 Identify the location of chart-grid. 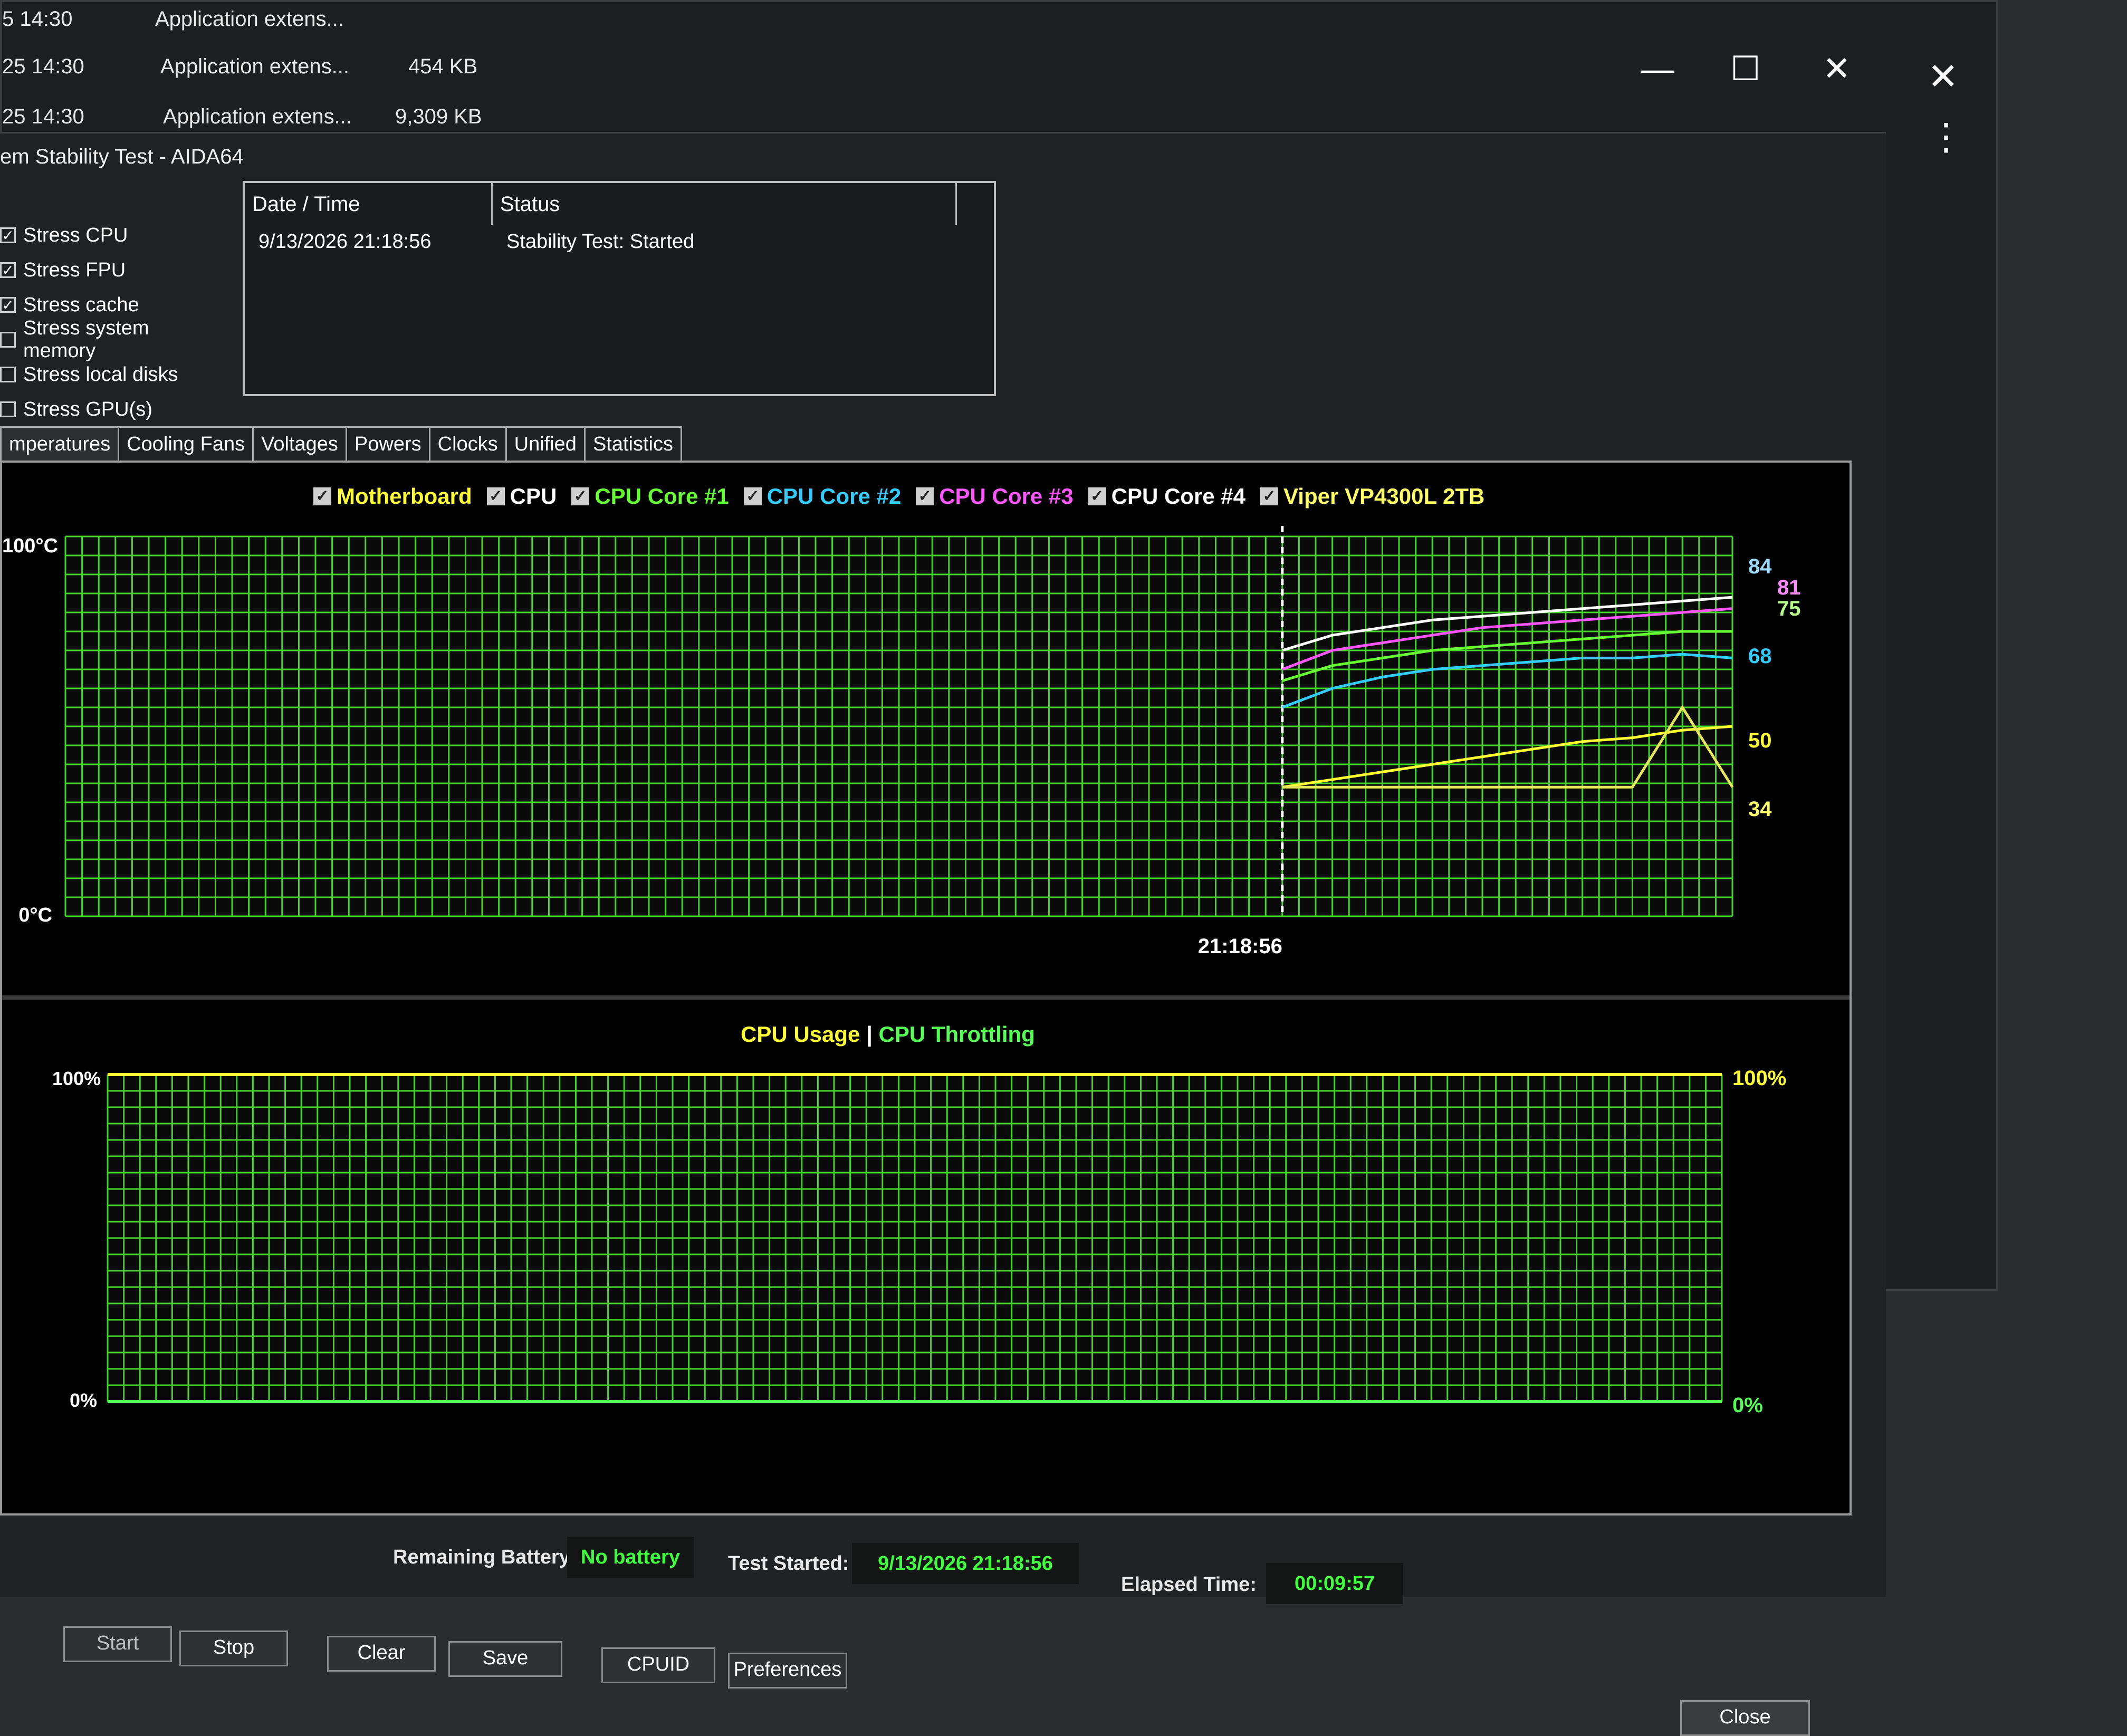
(915, 1238).